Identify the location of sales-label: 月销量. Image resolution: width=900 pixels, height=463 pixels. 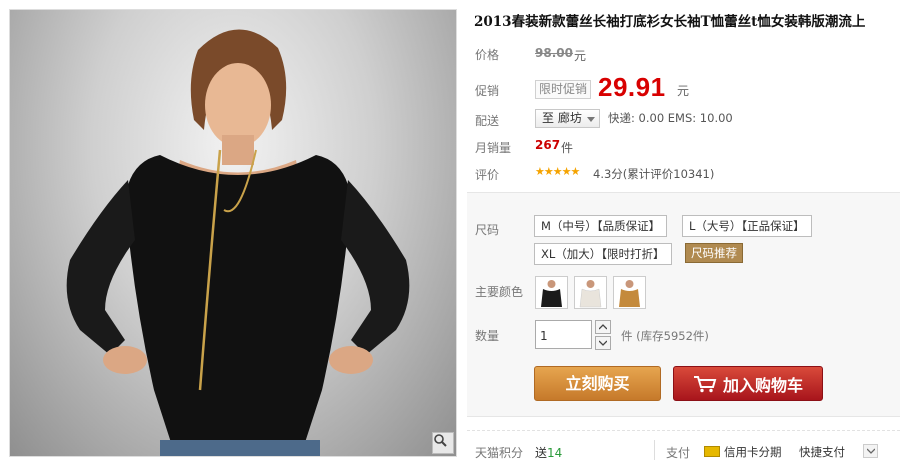
(493, 148).